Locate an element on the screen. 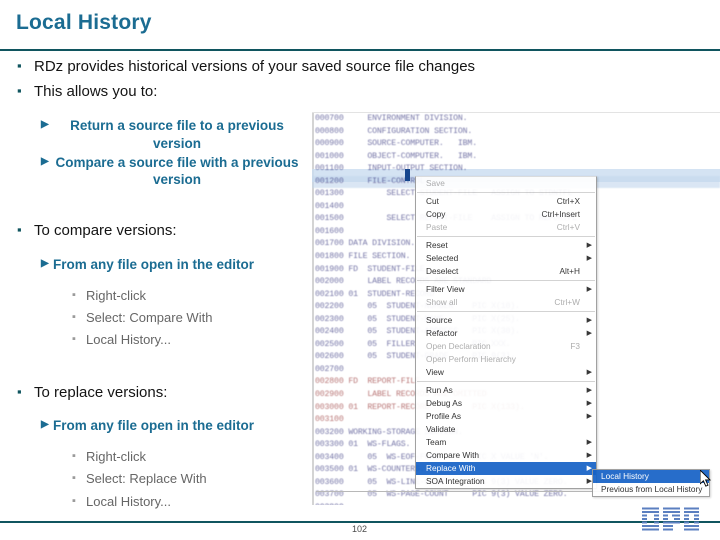 This screenshot has height=540, width=720. menu-item-reset: Reset ▶ is located at coordinates (506, 245).